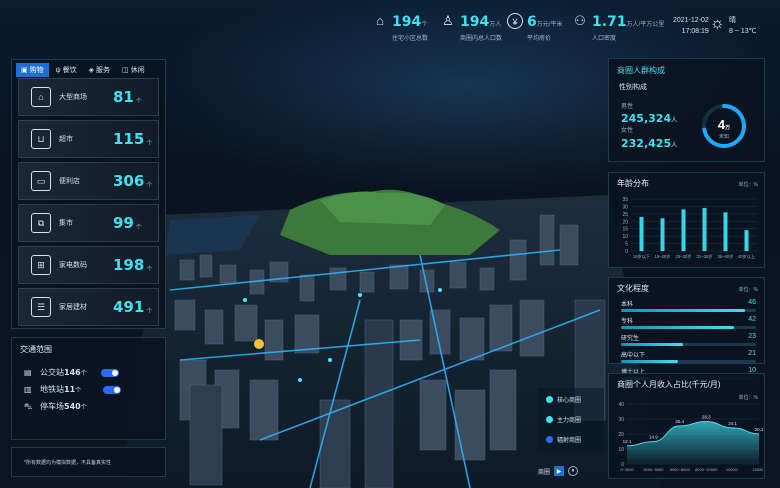 The height and width of the screenshot is (488, 780). Describe the element at coordinates (726, 256) in the screenshot. I see `x-tick-label: 36~40岁` at that location.